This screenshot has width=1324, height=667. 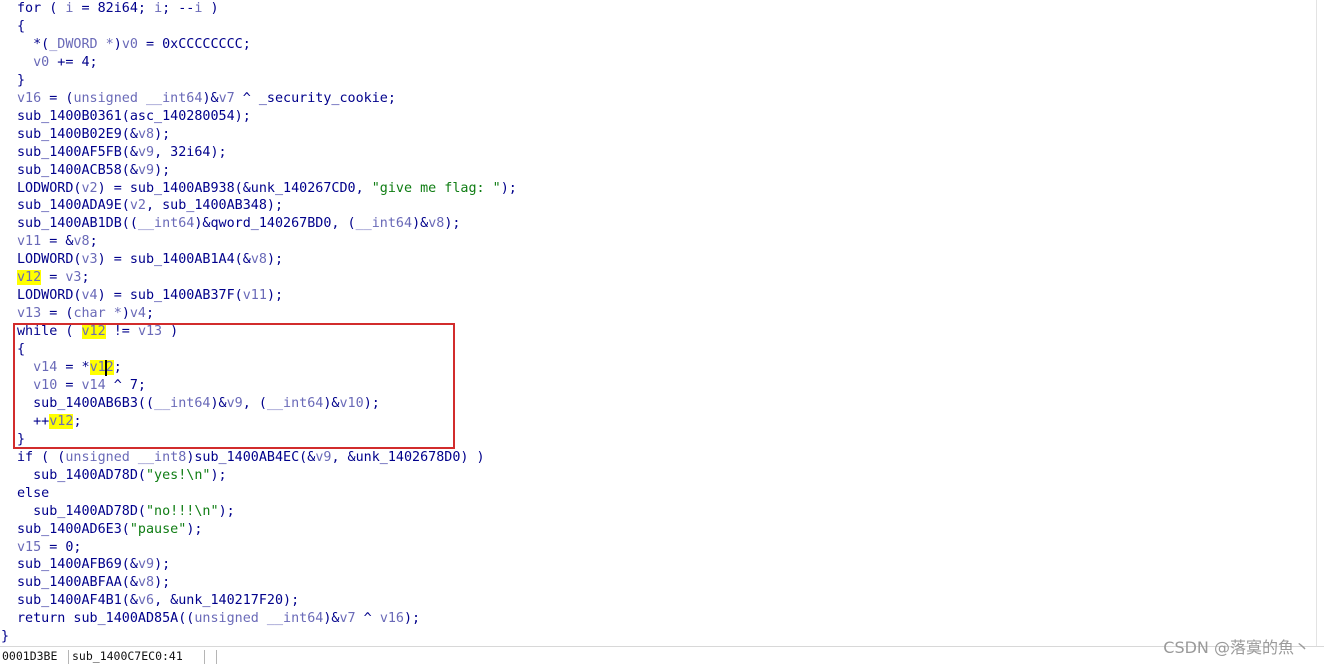 I want to click on code-token: {, so click(x=21, y=349).